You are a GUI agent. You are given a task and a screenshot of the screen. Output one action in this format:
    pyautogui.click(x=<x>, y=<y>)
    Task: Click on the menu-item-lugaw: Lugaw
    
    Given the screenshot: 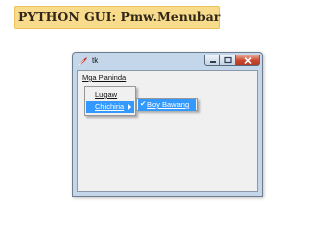 What is the action you would take?
    pyautogui.click(x=110, y=95)
    